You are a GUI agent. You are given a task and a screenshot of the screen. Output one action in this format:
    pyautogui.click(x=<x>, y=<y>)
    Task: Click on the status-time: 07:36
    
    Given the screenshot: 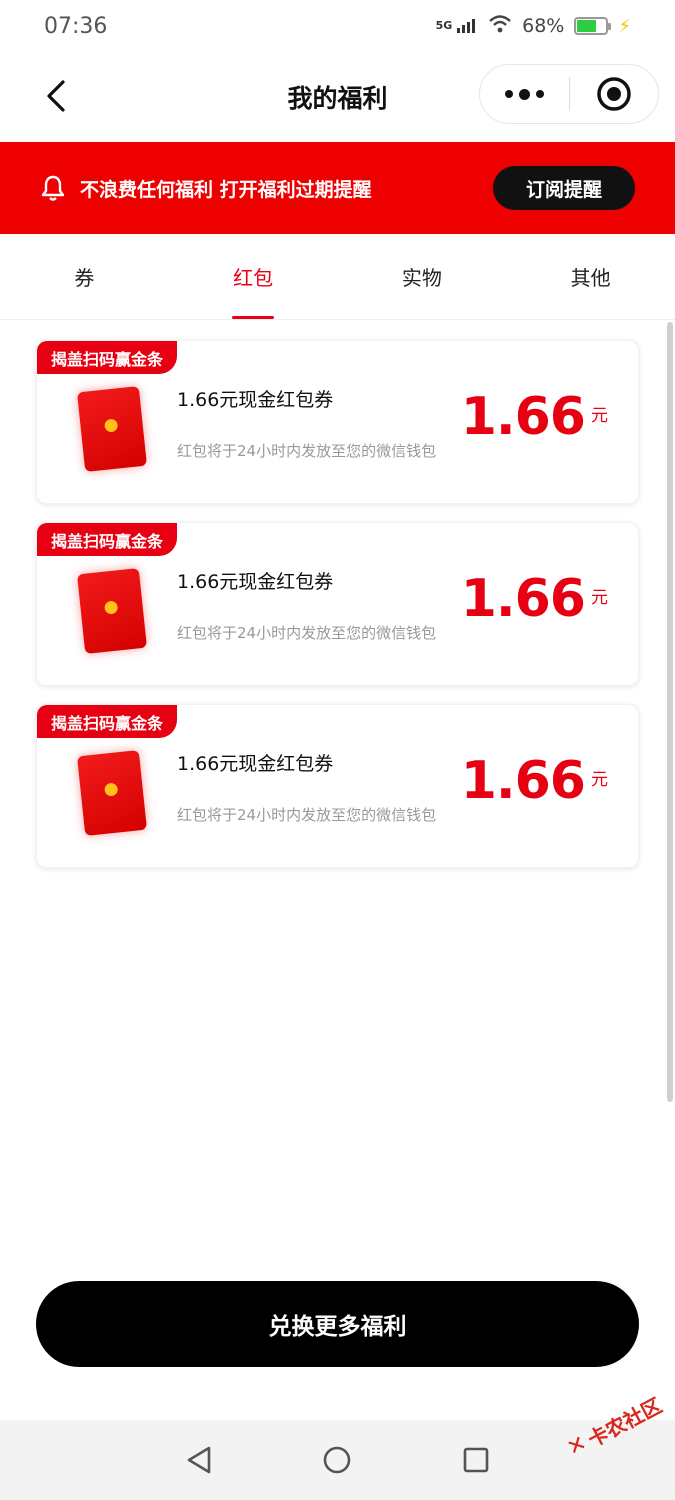 What is the action you would take?
    pyautogui.click(x=76, y=26)
    